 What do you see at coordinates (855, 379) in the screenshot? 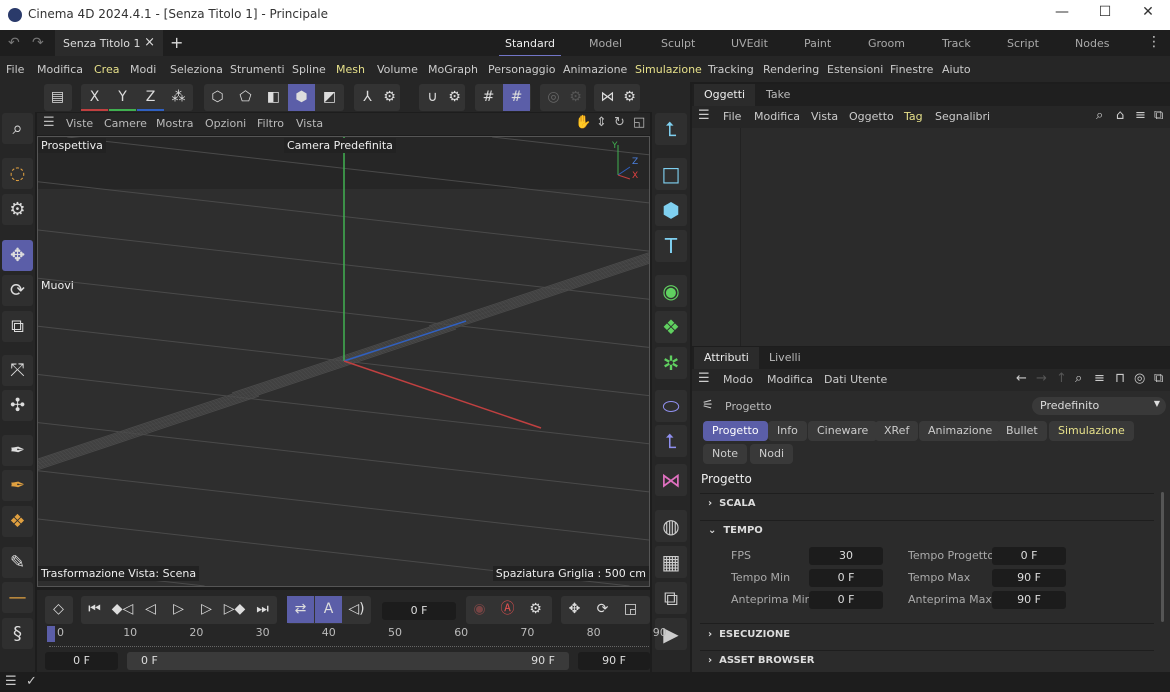
I see `attr-menu-dati-utente: Dati Utente` at bounding box center [855, 379].